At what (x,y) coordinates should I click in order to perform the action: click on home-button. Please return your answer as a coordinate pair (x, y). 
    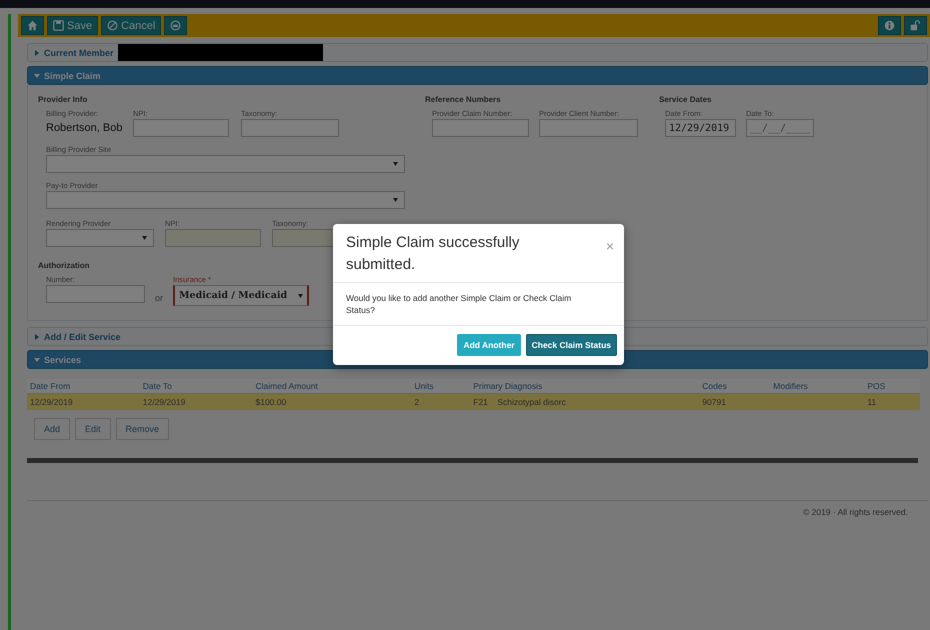
    Looking at the image, I should click on (32, 25).